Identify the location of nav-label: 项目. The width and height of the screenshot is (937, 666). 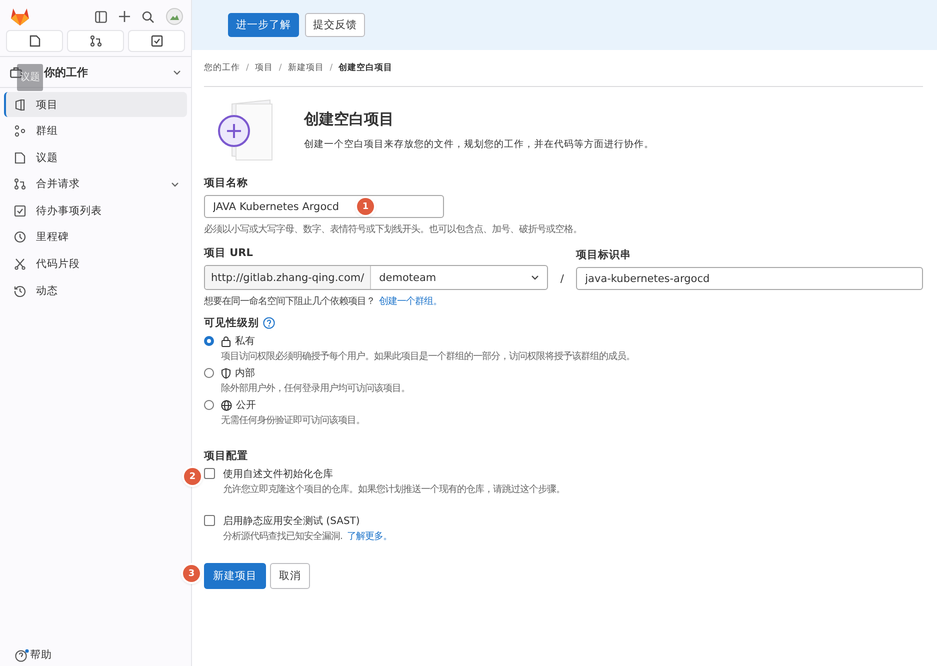
(47, 105).